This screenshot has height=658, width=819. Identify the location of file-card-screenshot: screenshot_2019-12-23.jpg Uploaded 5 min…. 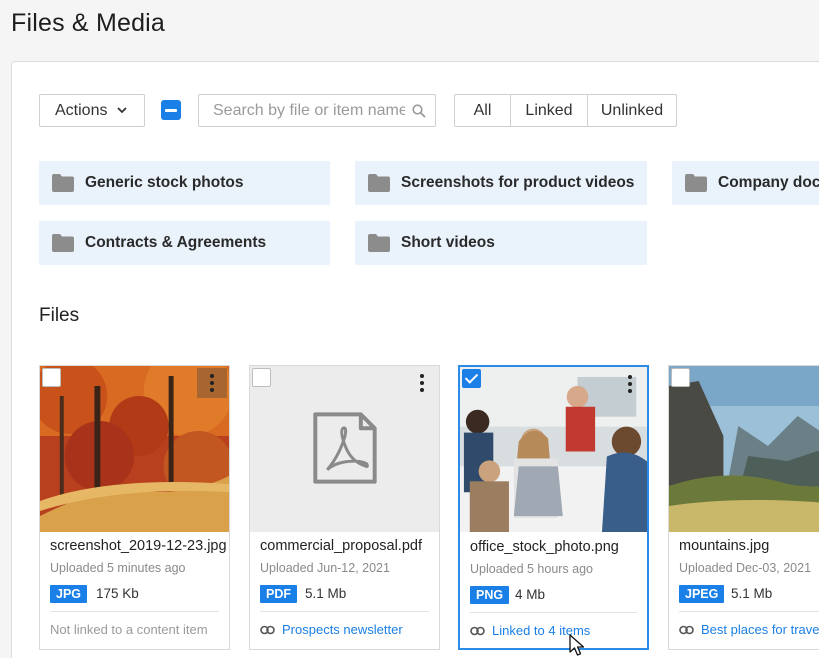
(134, 507).